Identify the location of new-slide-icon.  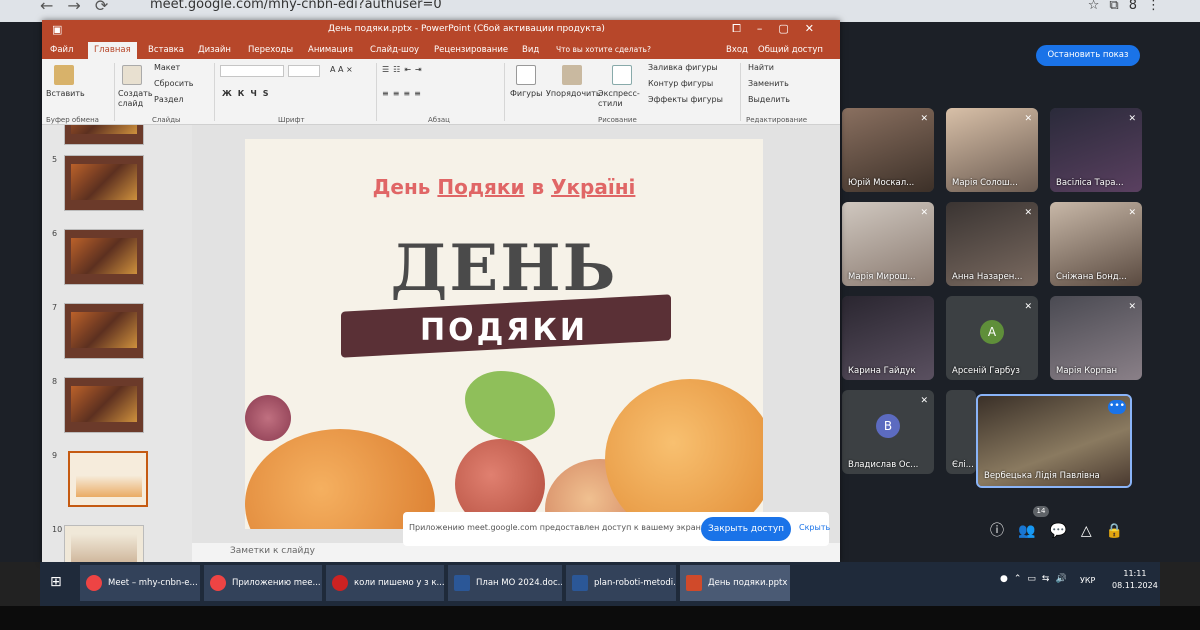
(132, 75).